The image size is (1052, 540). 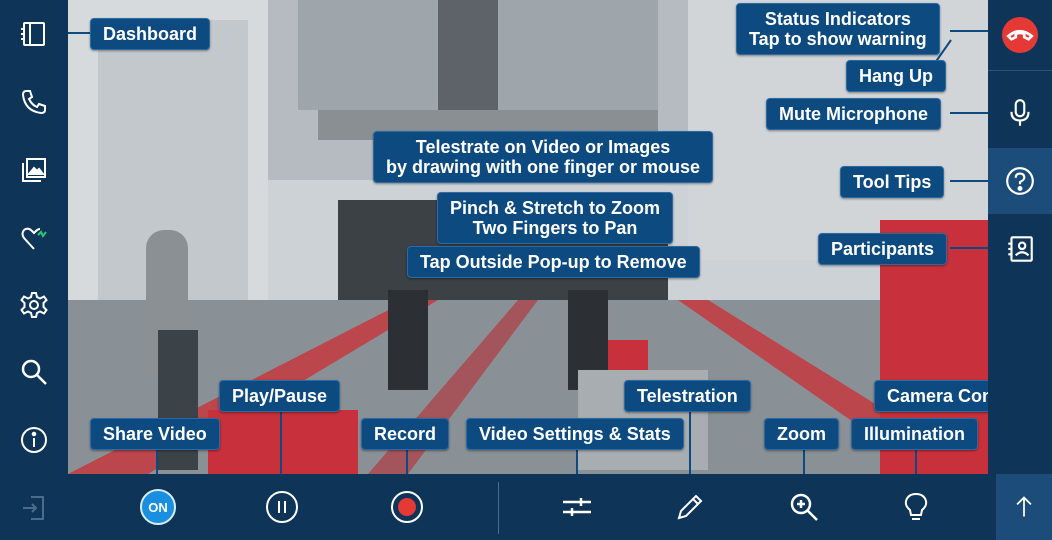 I want to click on right-sidebar, so click(x=1020, y=237).